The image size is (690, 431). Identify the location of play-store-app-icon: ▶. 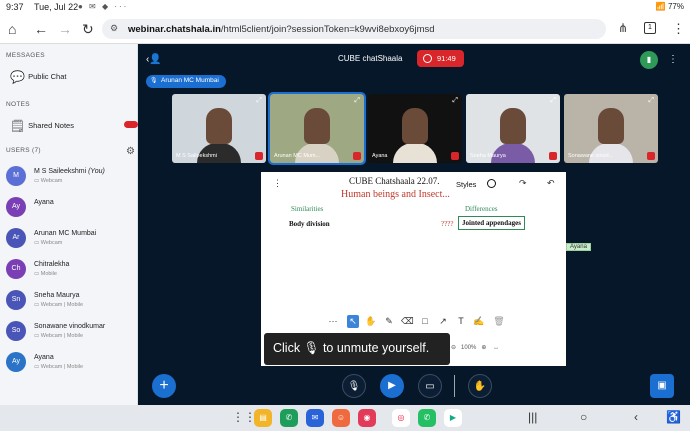
(453, 418).